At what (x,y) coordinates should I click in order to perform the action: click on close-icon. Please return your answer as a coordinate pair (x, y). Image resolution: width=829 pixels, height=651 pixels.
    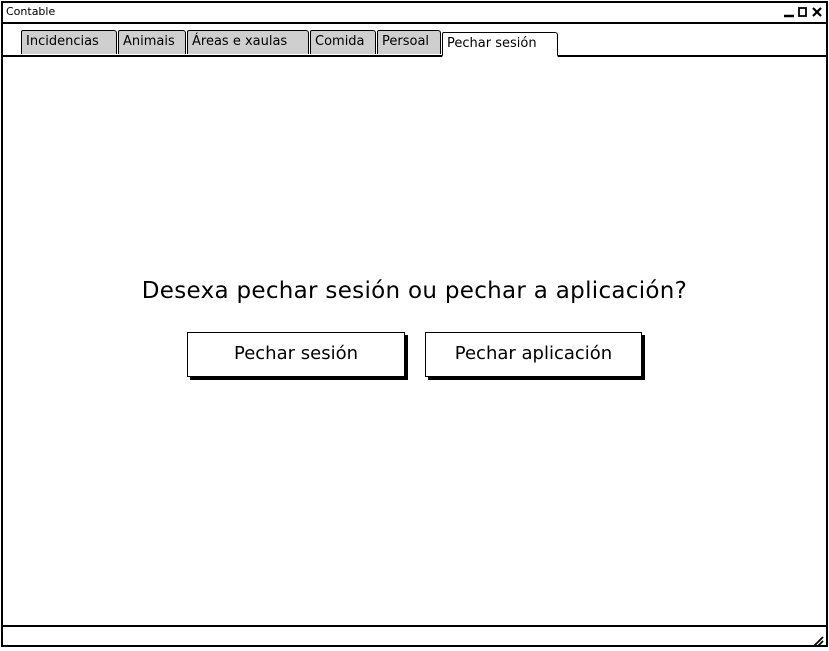
    Looking at the image, I should click on (817, 12).